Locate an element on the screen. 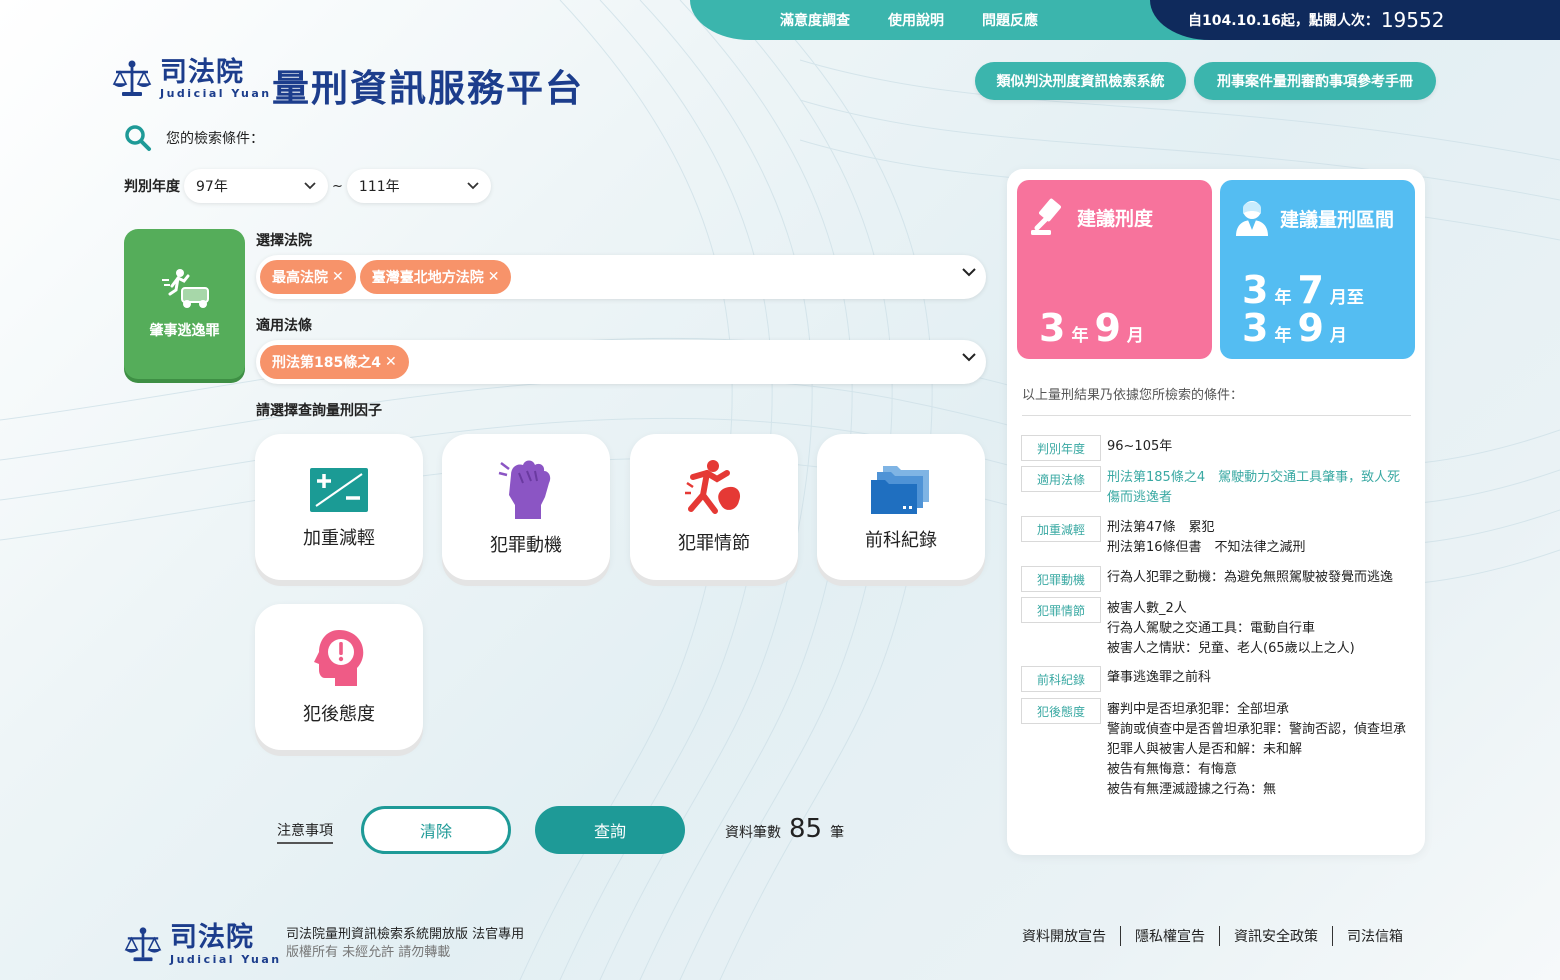 The width and height of the screenshot is (1560, 980). factor-card-circumstances: 犯罪情節 is located at coordinates (714, 507).